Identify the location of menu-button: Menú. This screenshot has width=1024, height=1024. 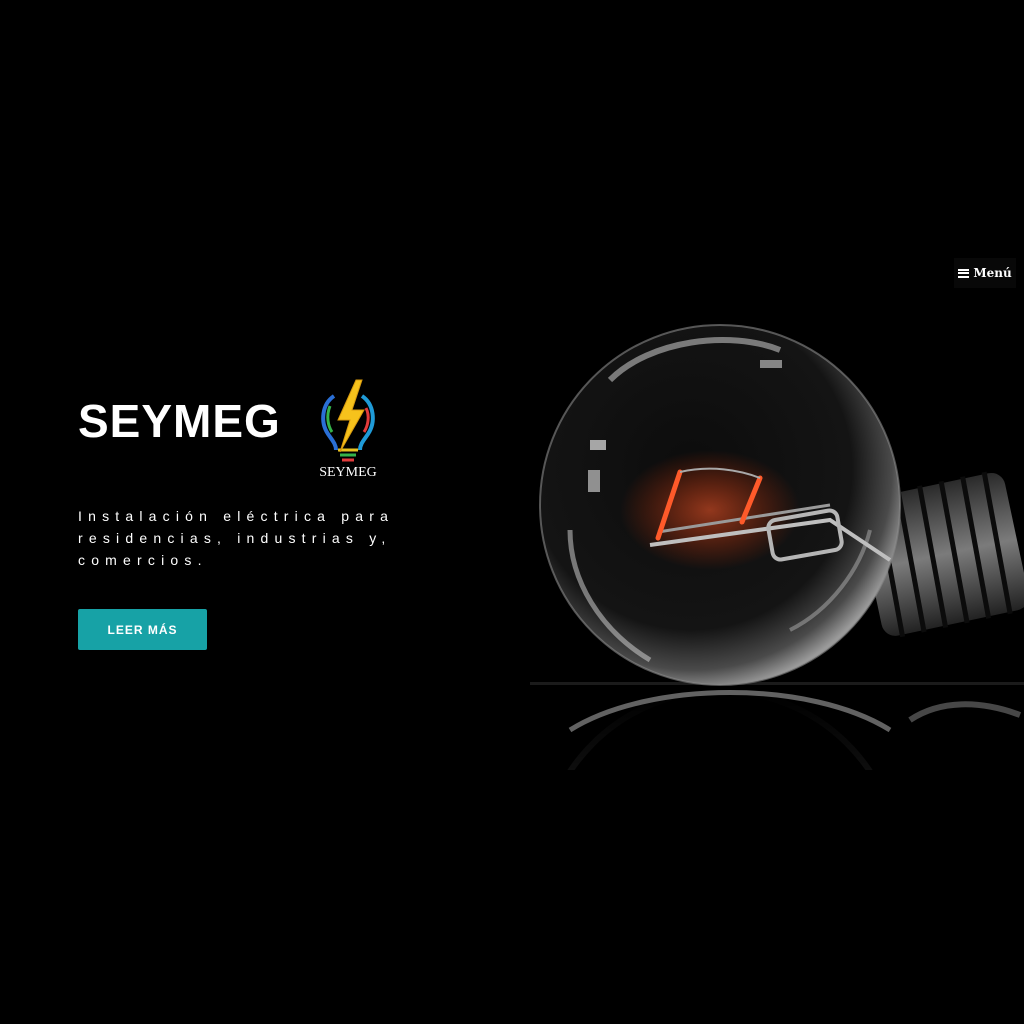
(985, 273).